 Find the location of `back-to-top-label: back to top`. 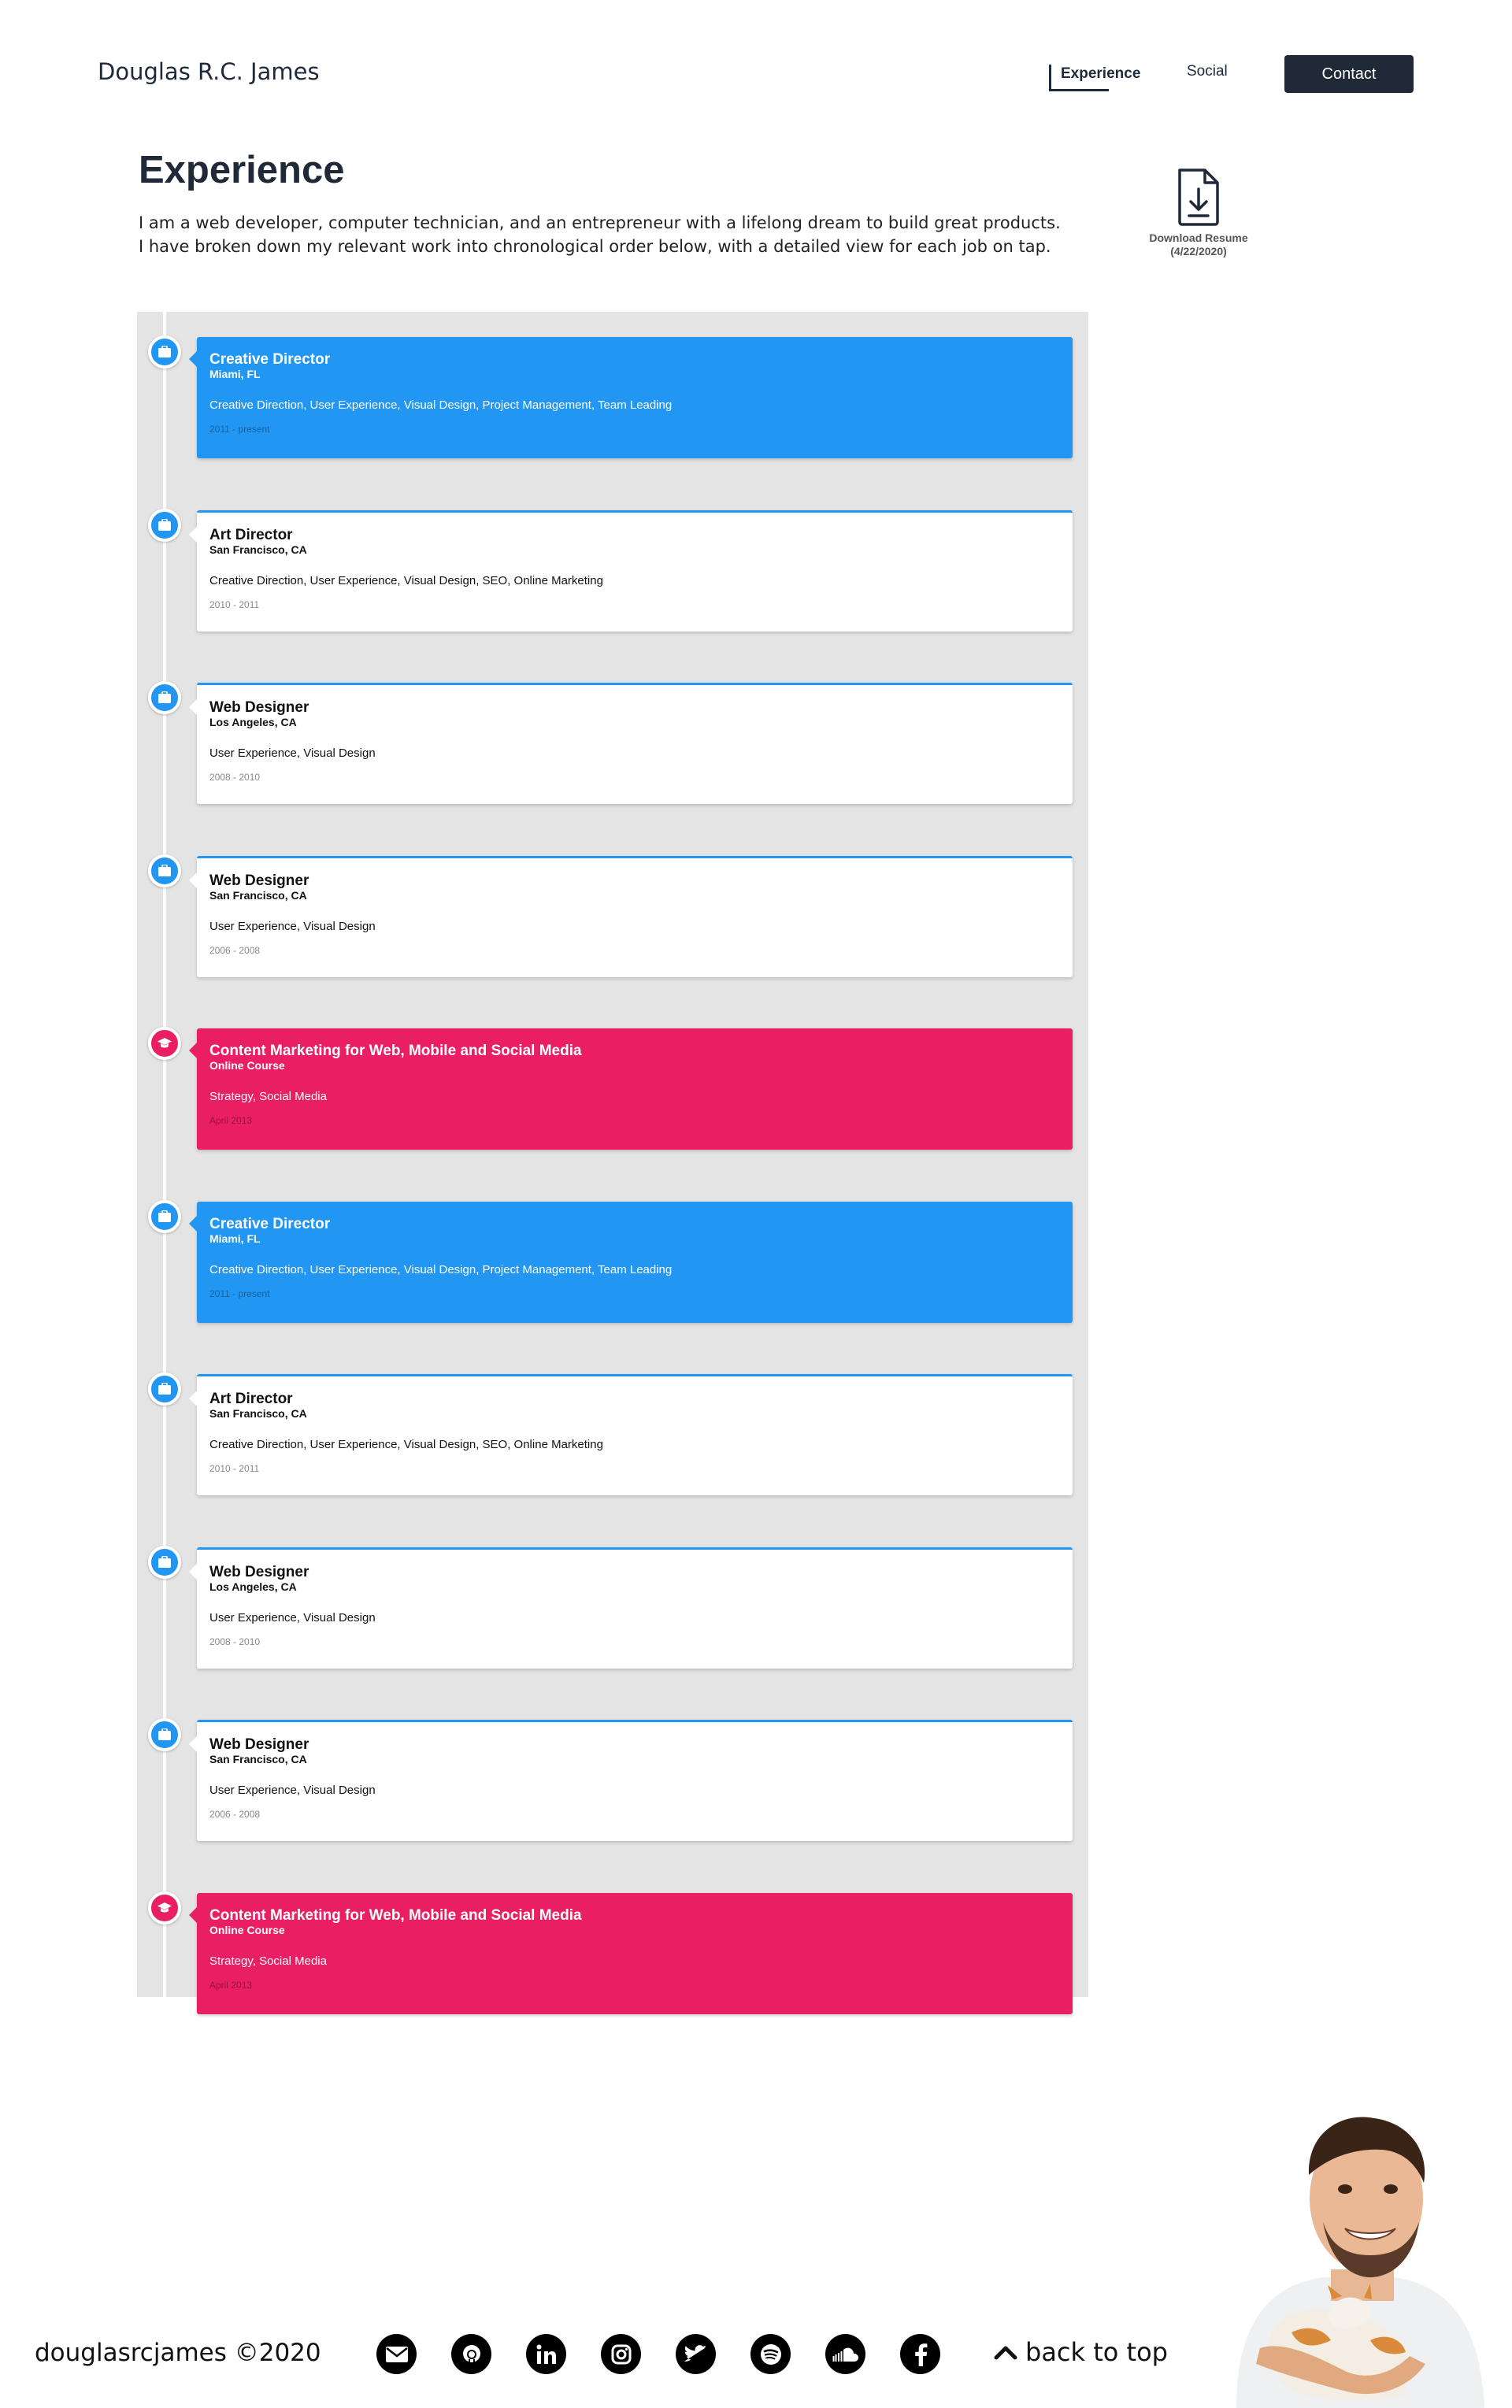

back-to-top-label: back to top is located at coordinates (1096, 2352).